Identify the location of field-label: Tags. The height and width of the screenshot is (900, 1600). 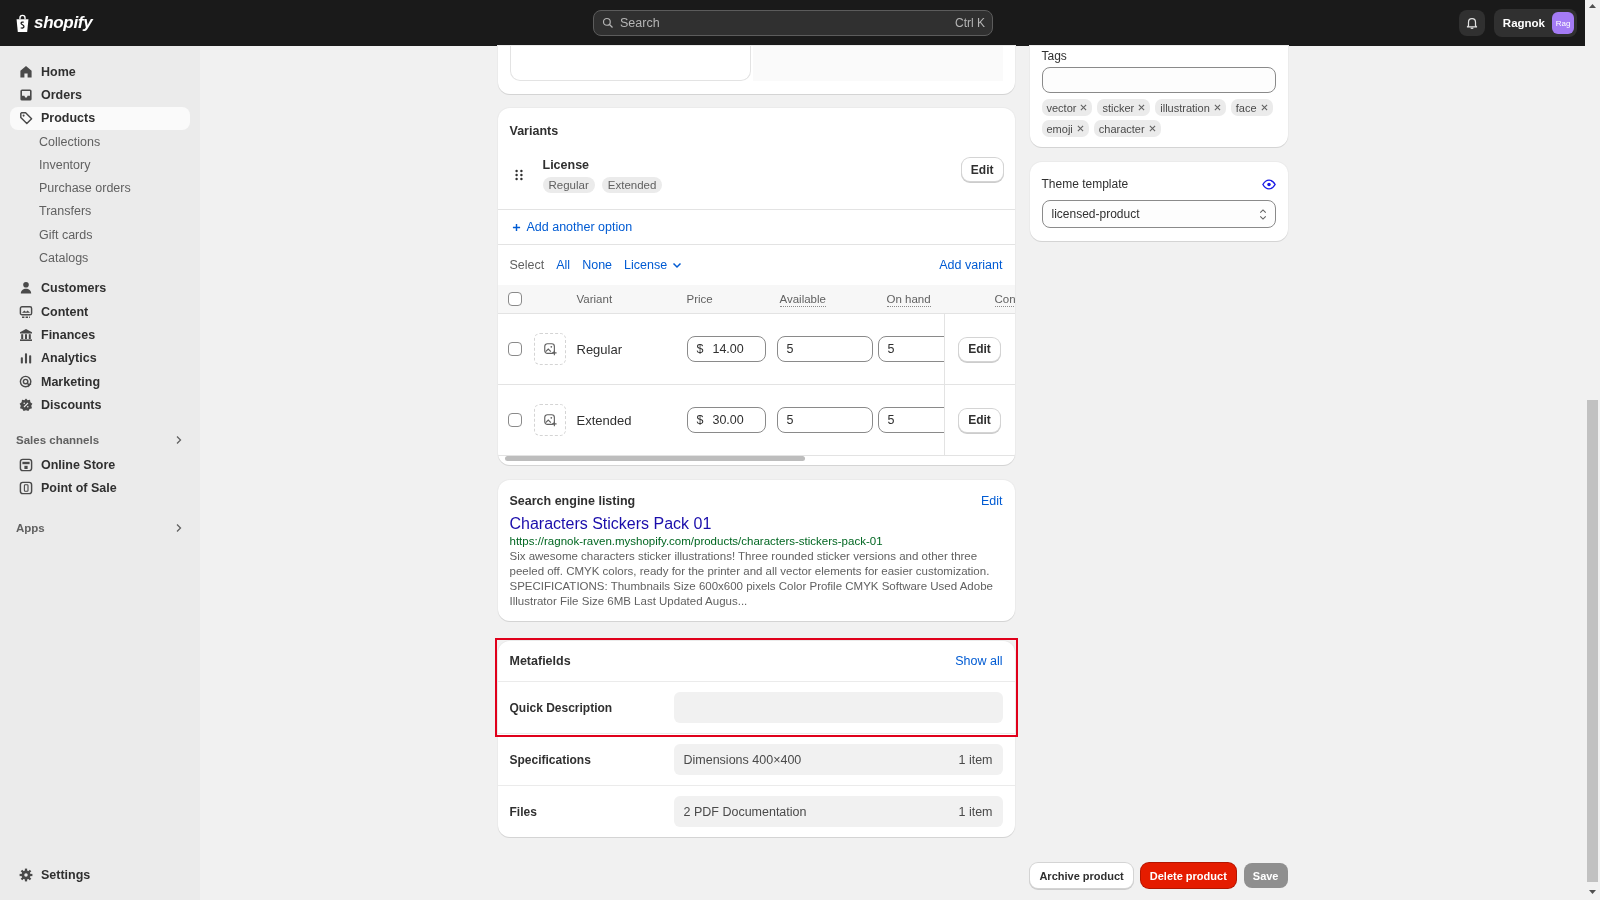
(1054, 56).